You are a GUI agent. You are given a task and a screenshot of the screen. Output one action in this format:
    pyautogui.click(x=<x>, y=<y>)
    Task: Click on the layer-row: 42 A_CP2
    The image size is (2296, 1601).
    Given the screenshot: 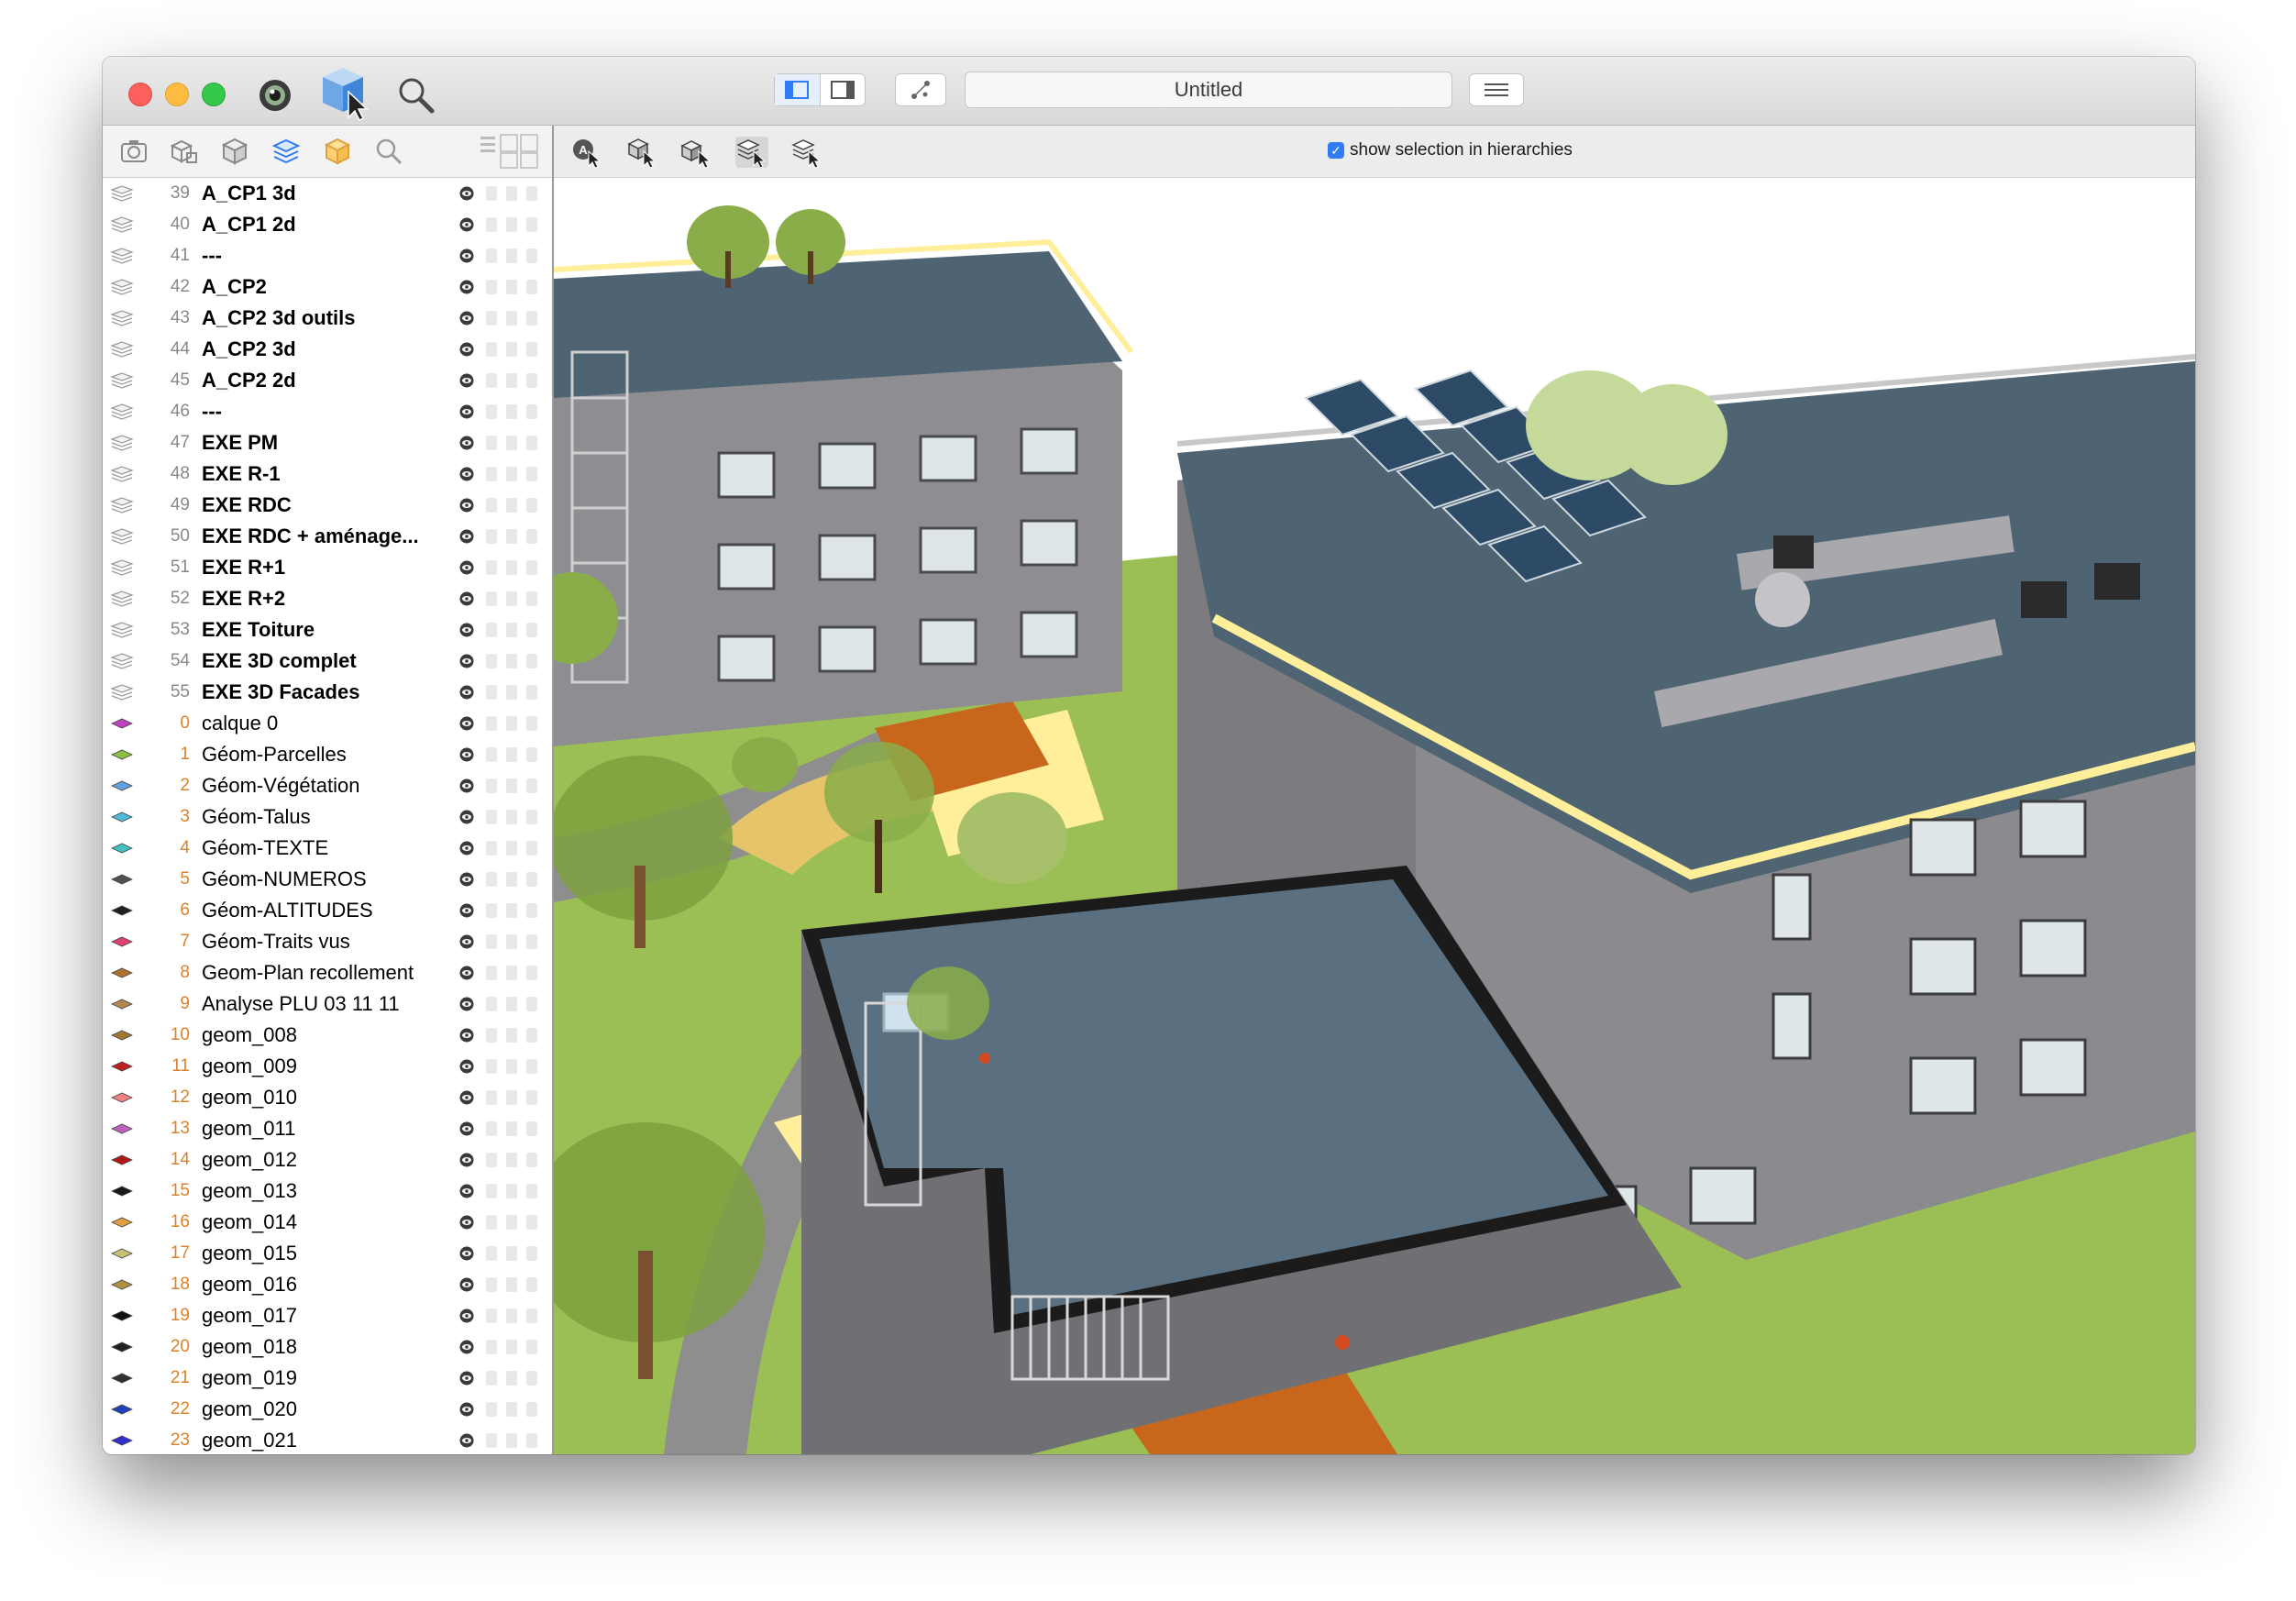 What is the action you would take?
    pyautogui.click(x=327, y=287)
    